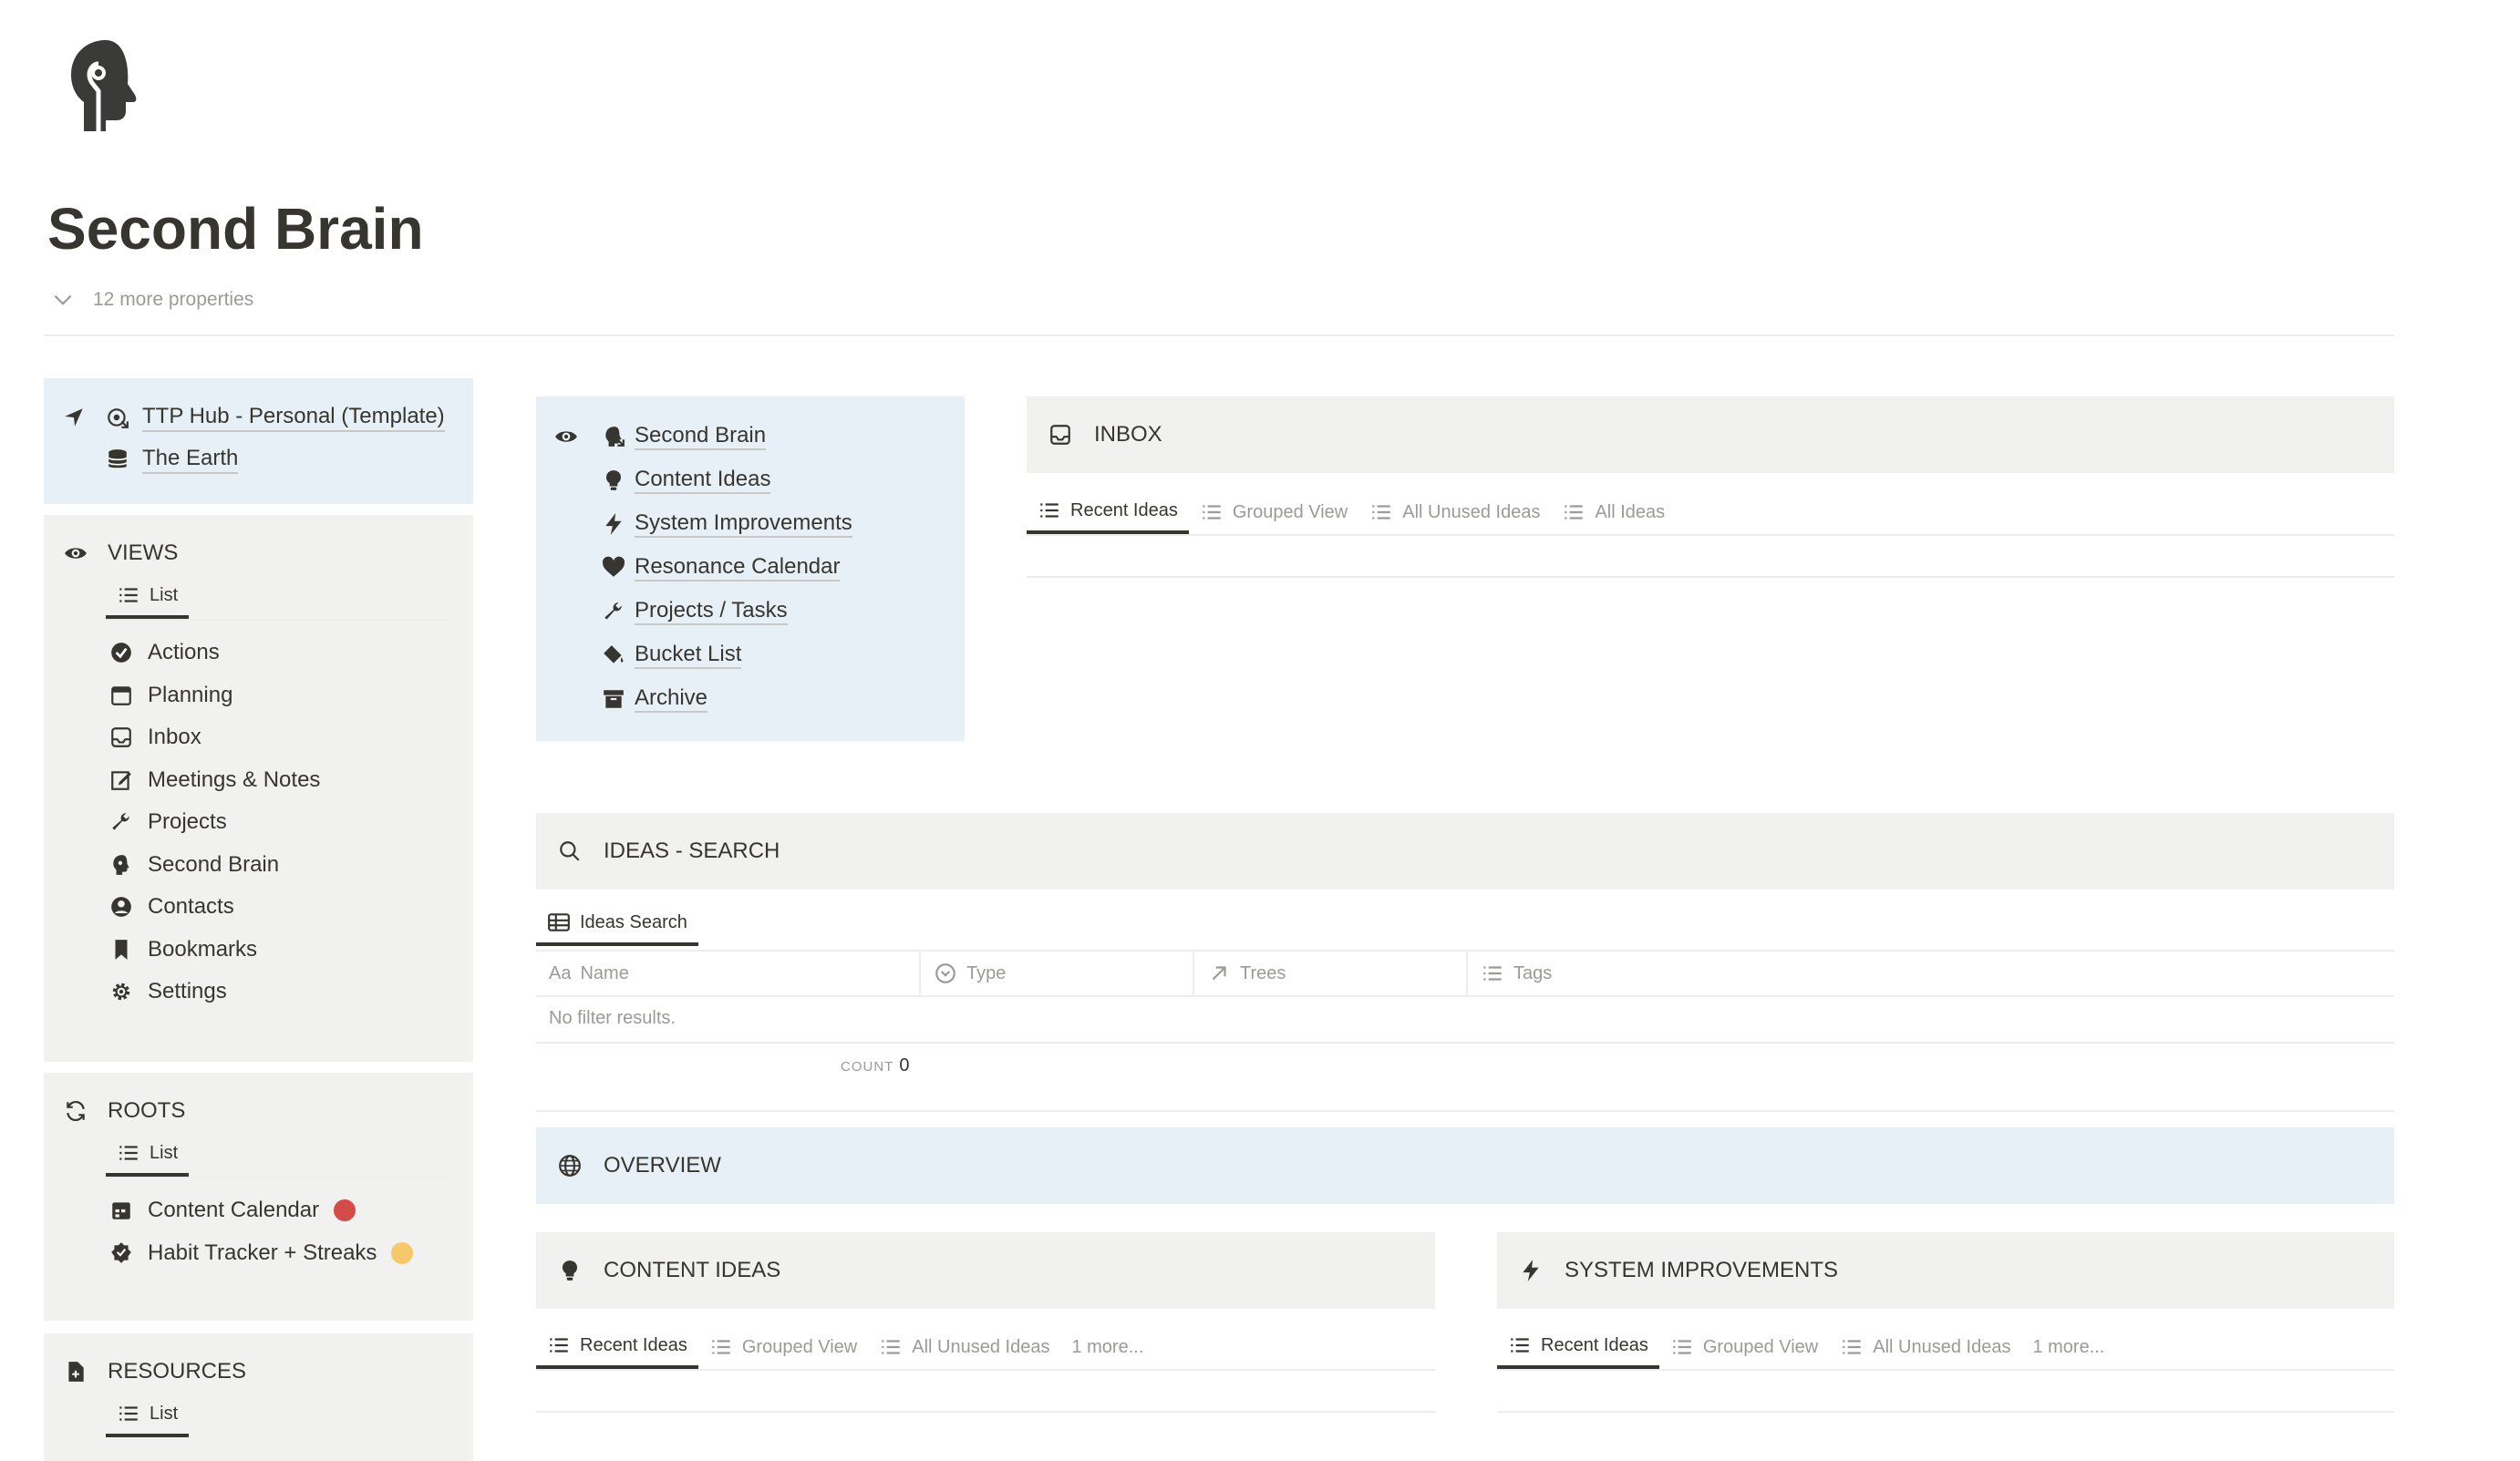 The width and height of the screenshot is (2520, 1461). I want to click on view-item-meetings-notes: Meetings & Notes, so click(282, 780).